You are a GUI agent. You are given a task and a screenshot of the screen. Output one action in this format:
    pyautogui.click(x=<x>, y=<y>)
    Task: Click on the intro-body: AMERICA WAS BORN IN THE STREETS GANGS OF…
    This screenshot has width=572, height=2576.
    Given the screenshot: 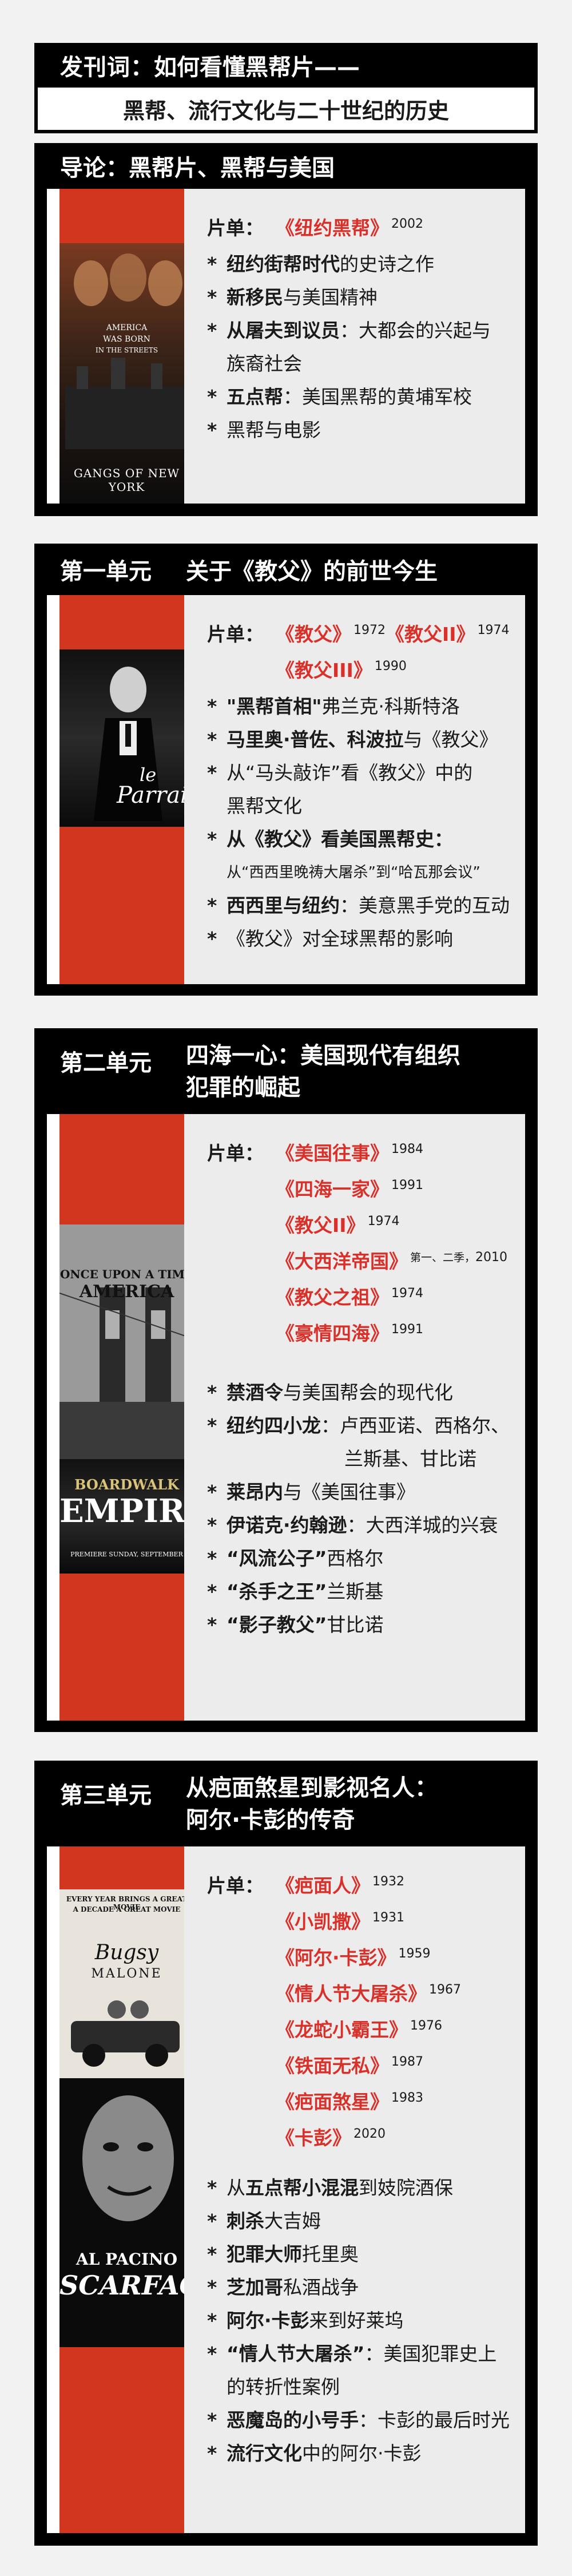 What is the action you would take?
    pyautogui.click(x=286, y=347)
    